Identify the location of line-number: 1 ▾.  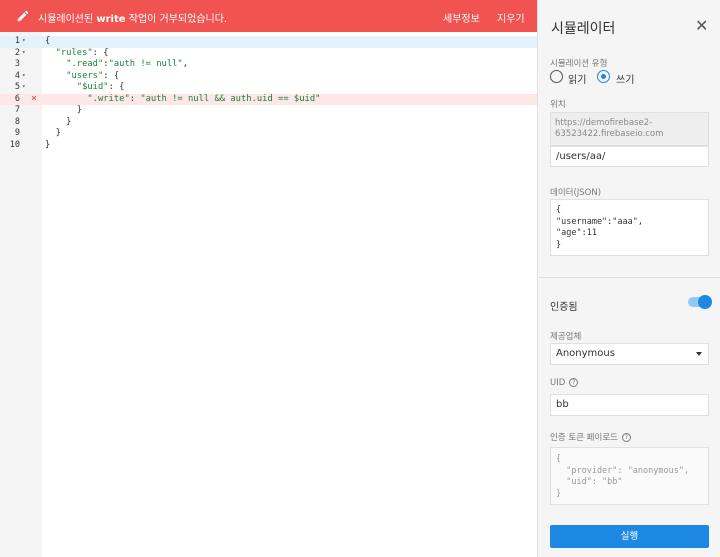
(21, 42).